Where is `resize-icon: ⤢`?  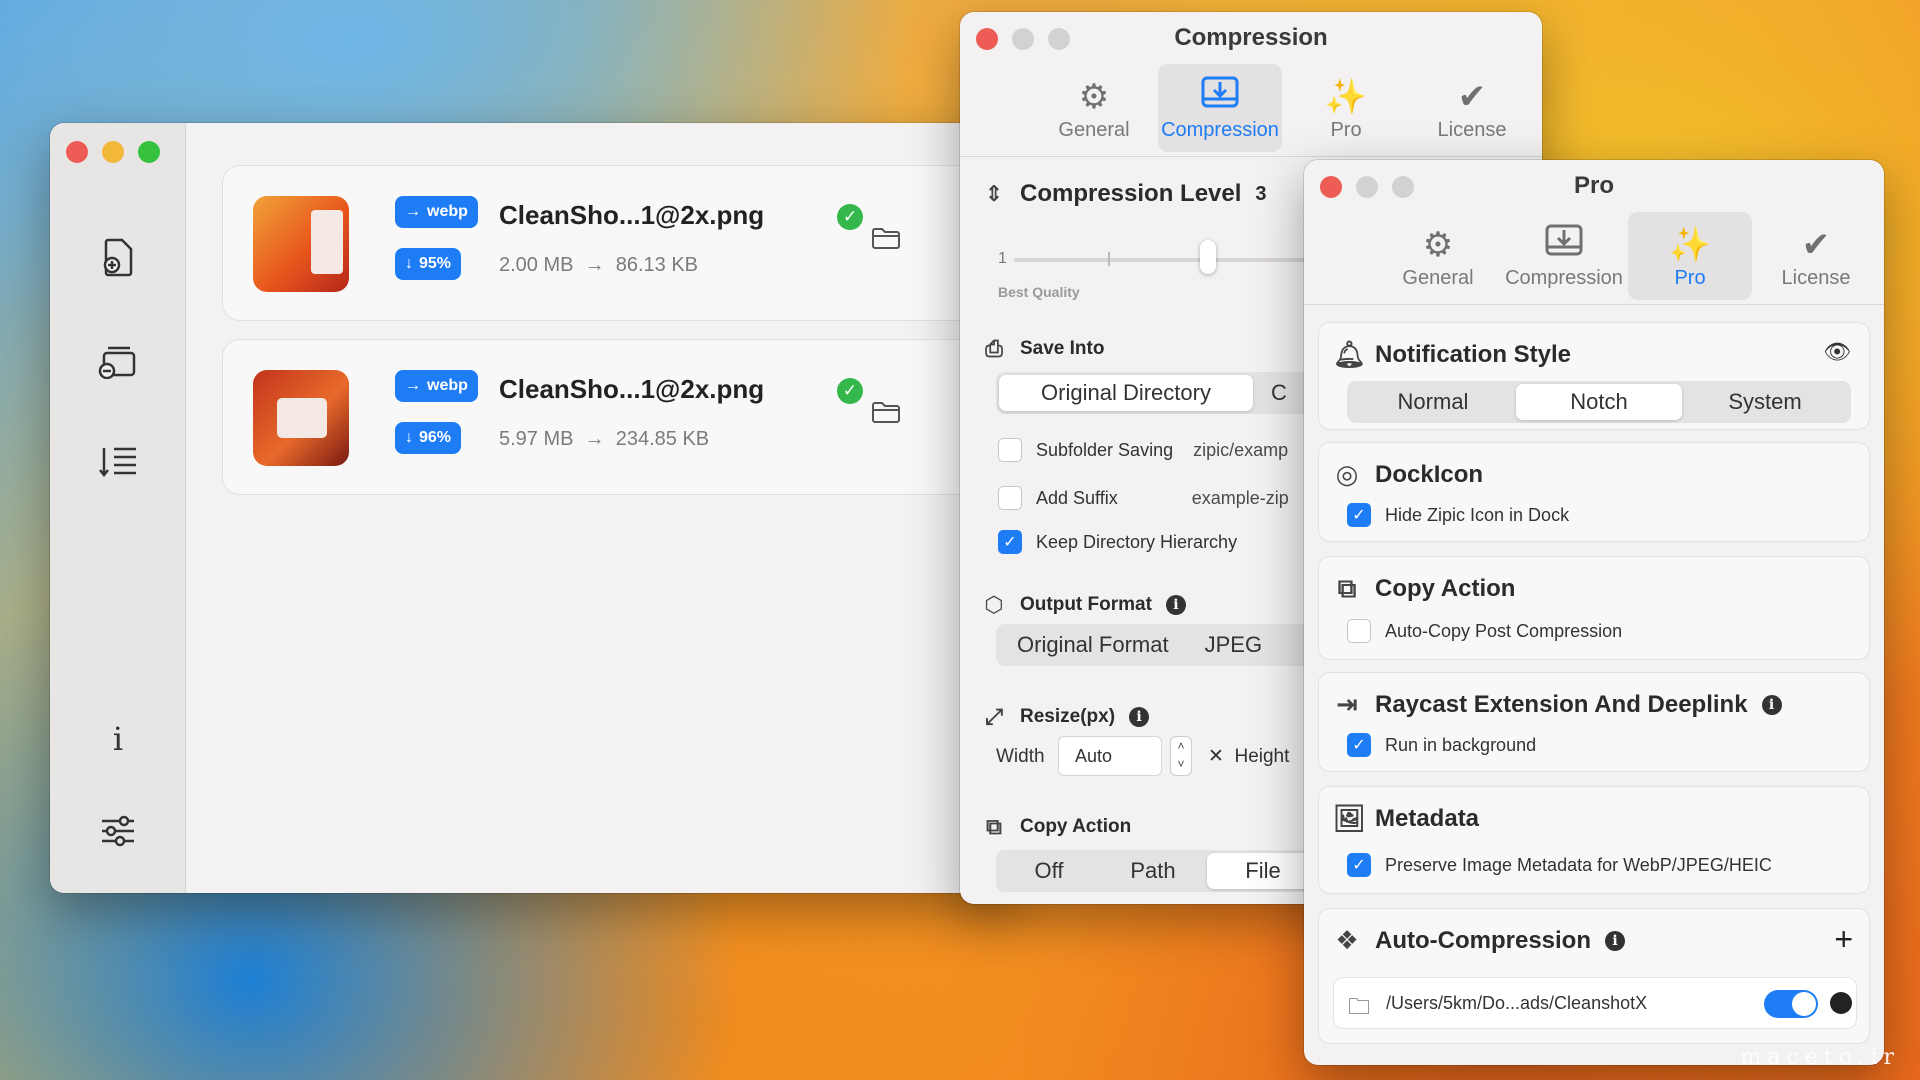
resize-icon: ⤢ is located at coordinates (994, 716).